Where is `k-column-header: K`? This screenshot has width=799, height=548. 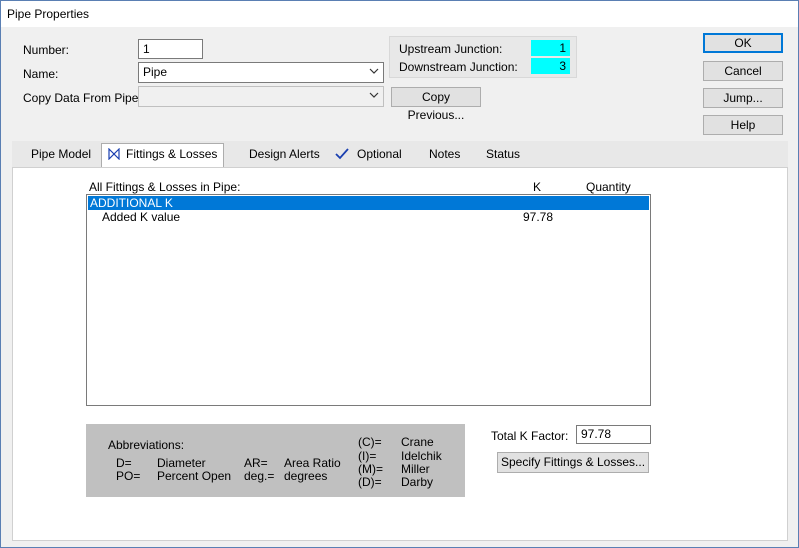
k-column-header: K is located at coordinates (537, 187).